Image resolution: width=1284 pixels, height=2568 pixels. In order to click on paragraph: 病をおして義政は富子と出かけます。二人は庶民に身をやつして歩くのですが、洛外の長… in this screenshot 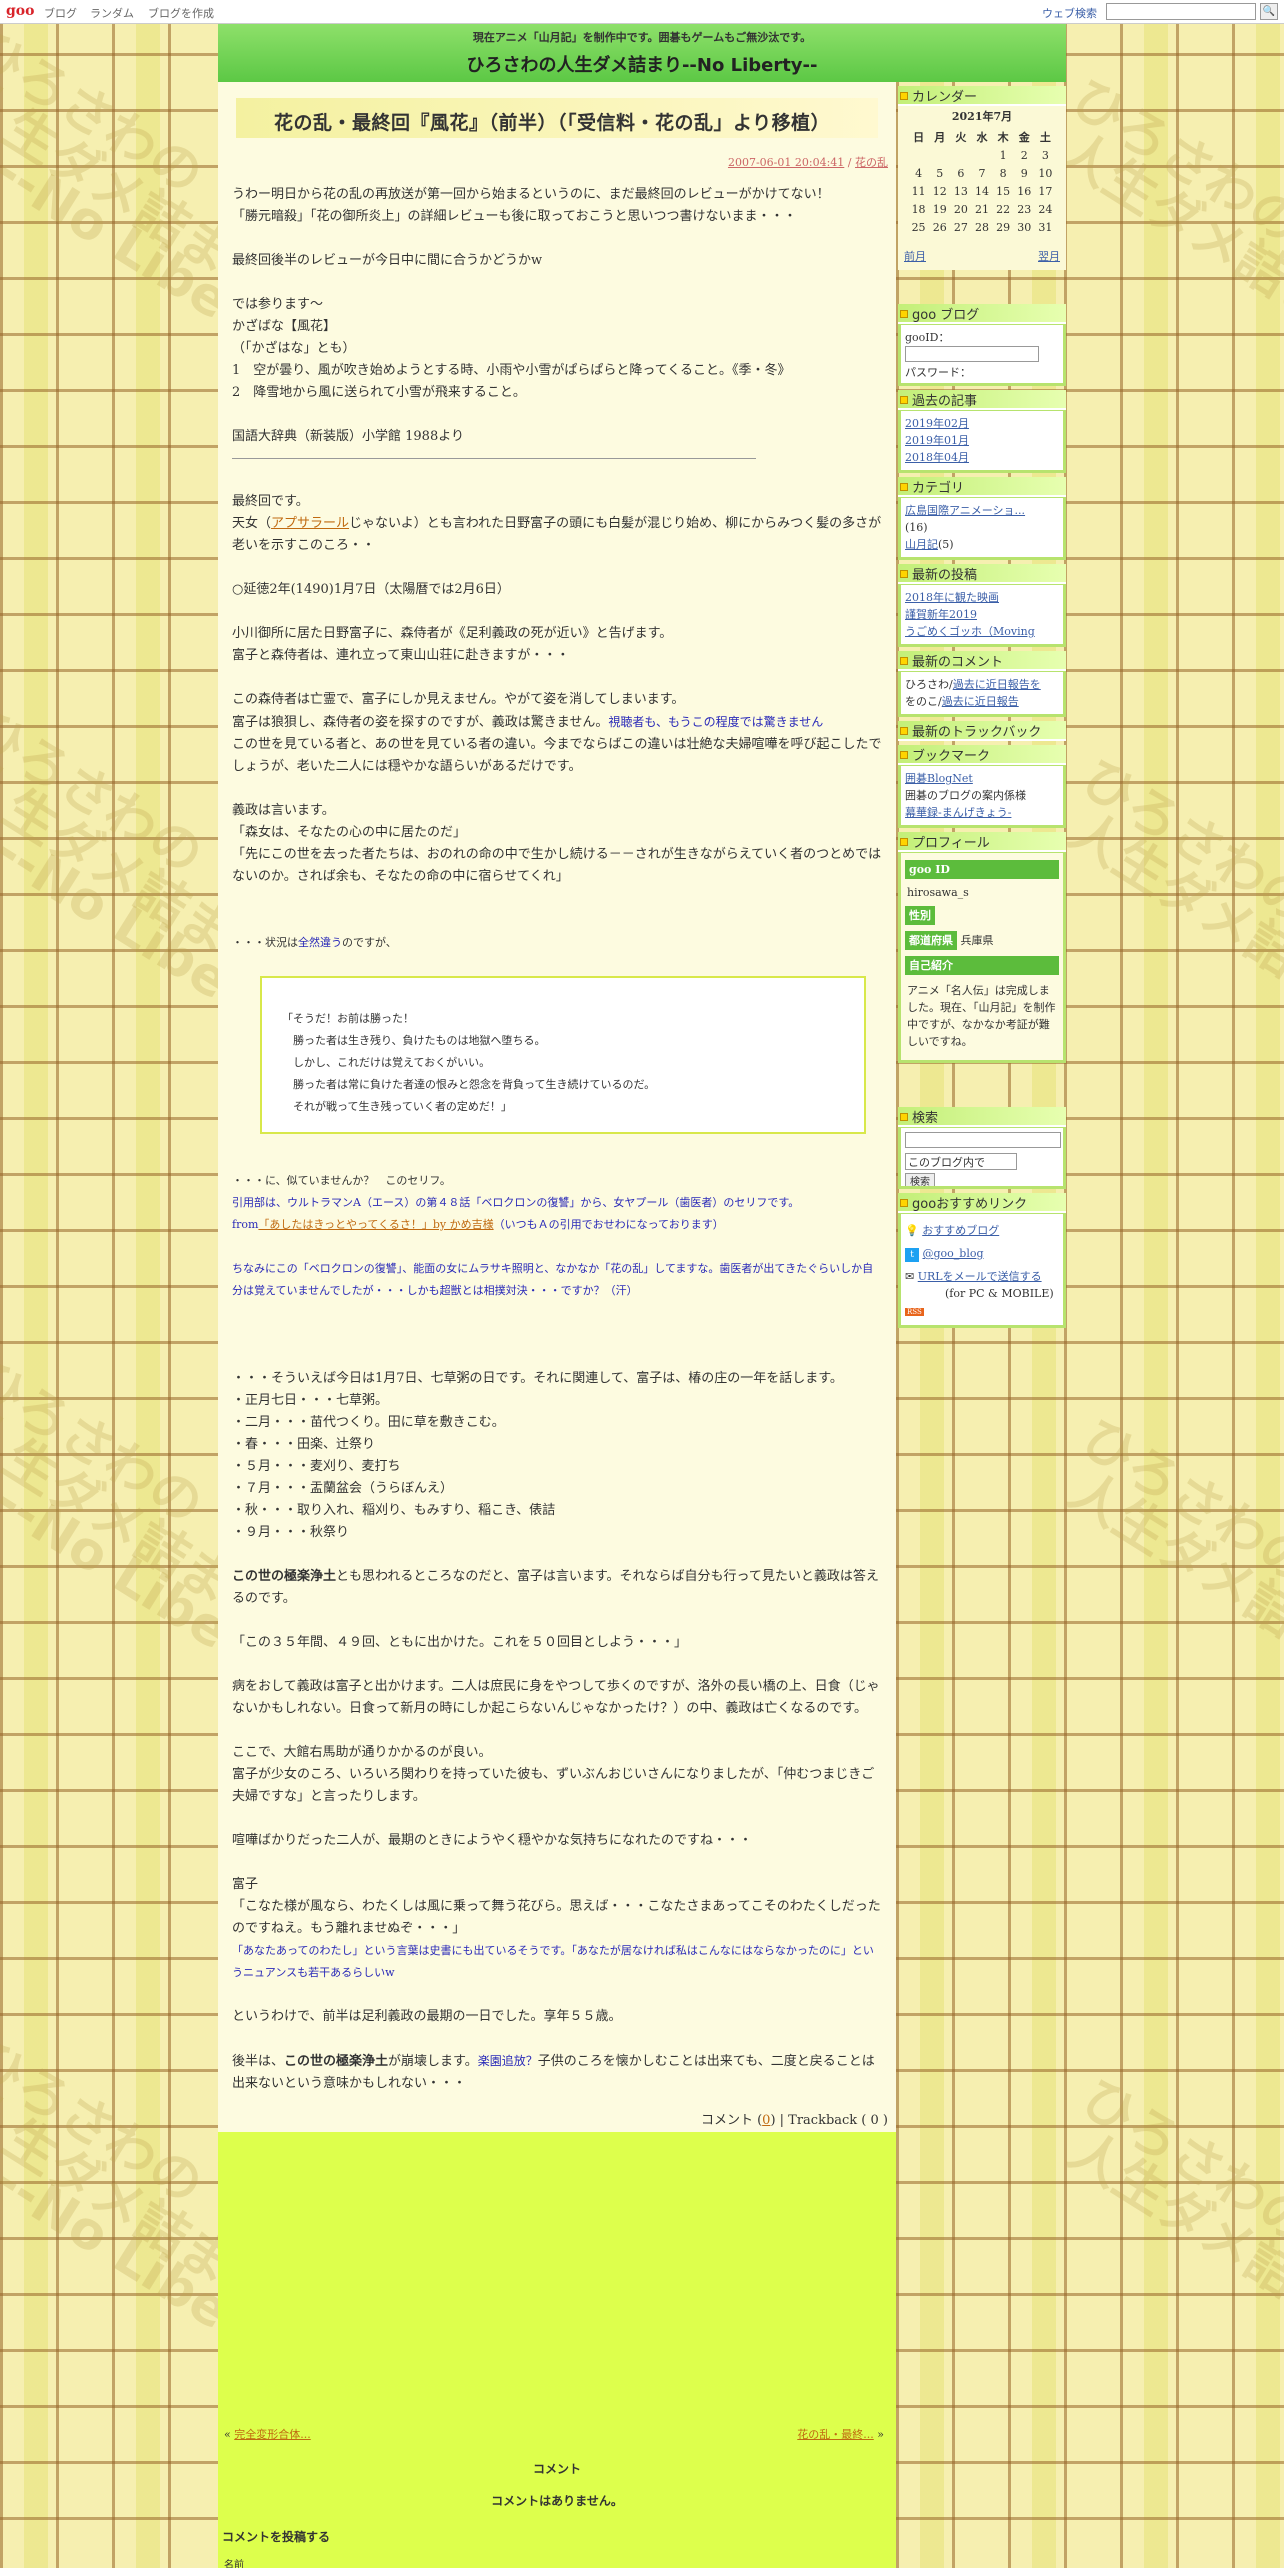, I will do `click(556, 1697)`.